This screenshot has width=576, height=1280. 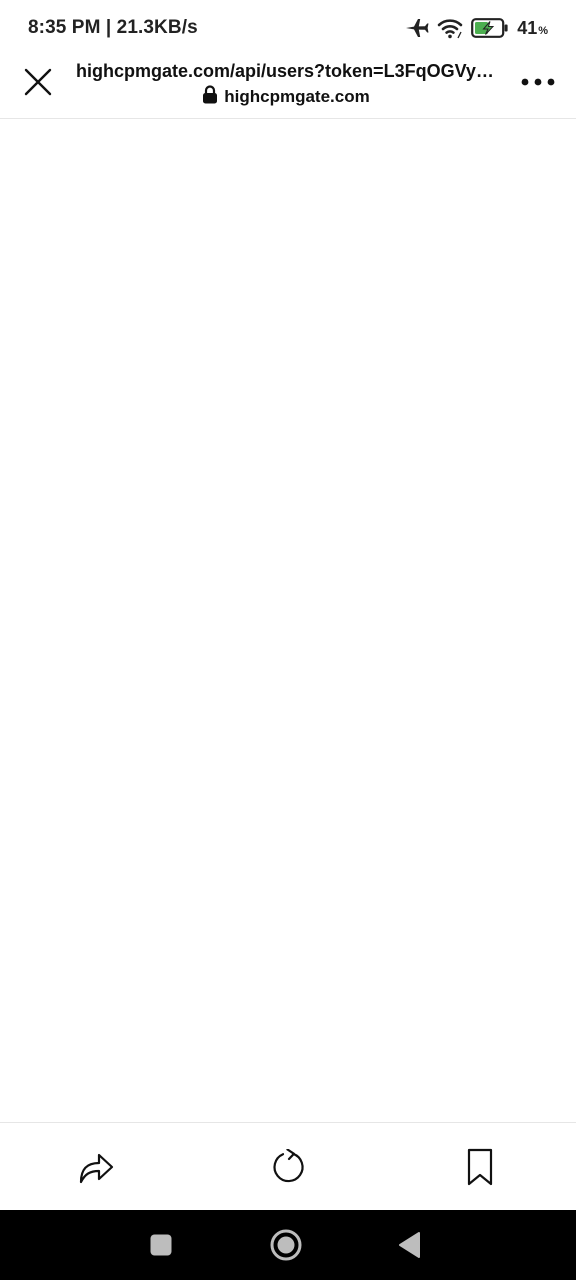 I want to click on bookmark-icon, so click(x=480, y=1167).